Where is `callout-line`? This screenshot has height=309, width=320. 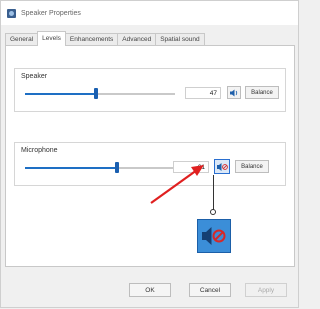 callout-line is located at coordinates (213, 193).